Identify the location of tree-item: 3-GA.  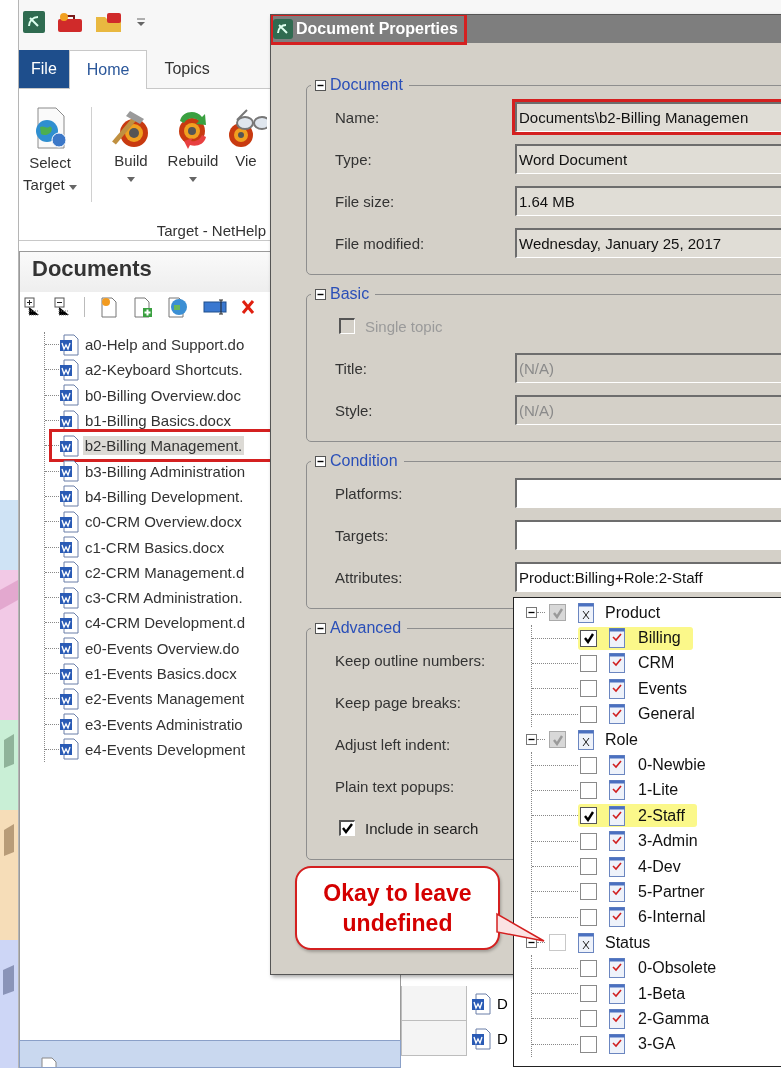
(657, 1044).